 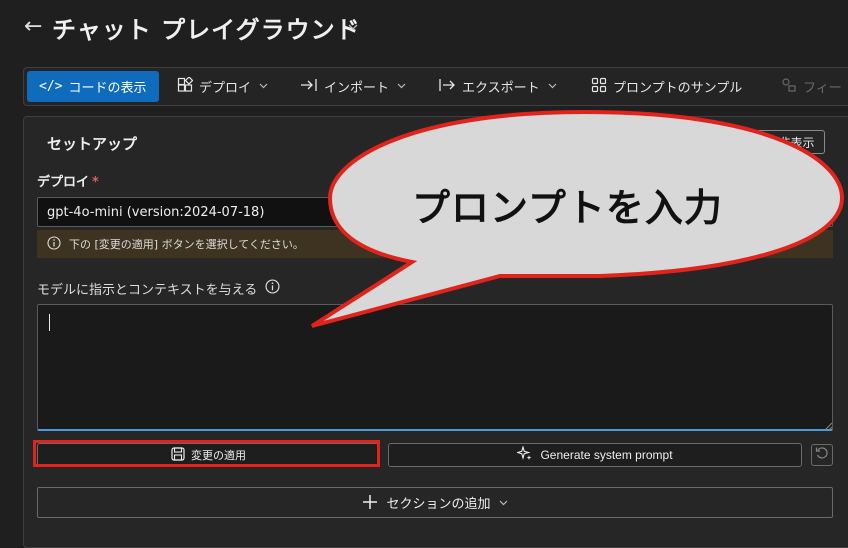 I want to click on callout-text: プロンプトを入力, so click(x=567, y=208).